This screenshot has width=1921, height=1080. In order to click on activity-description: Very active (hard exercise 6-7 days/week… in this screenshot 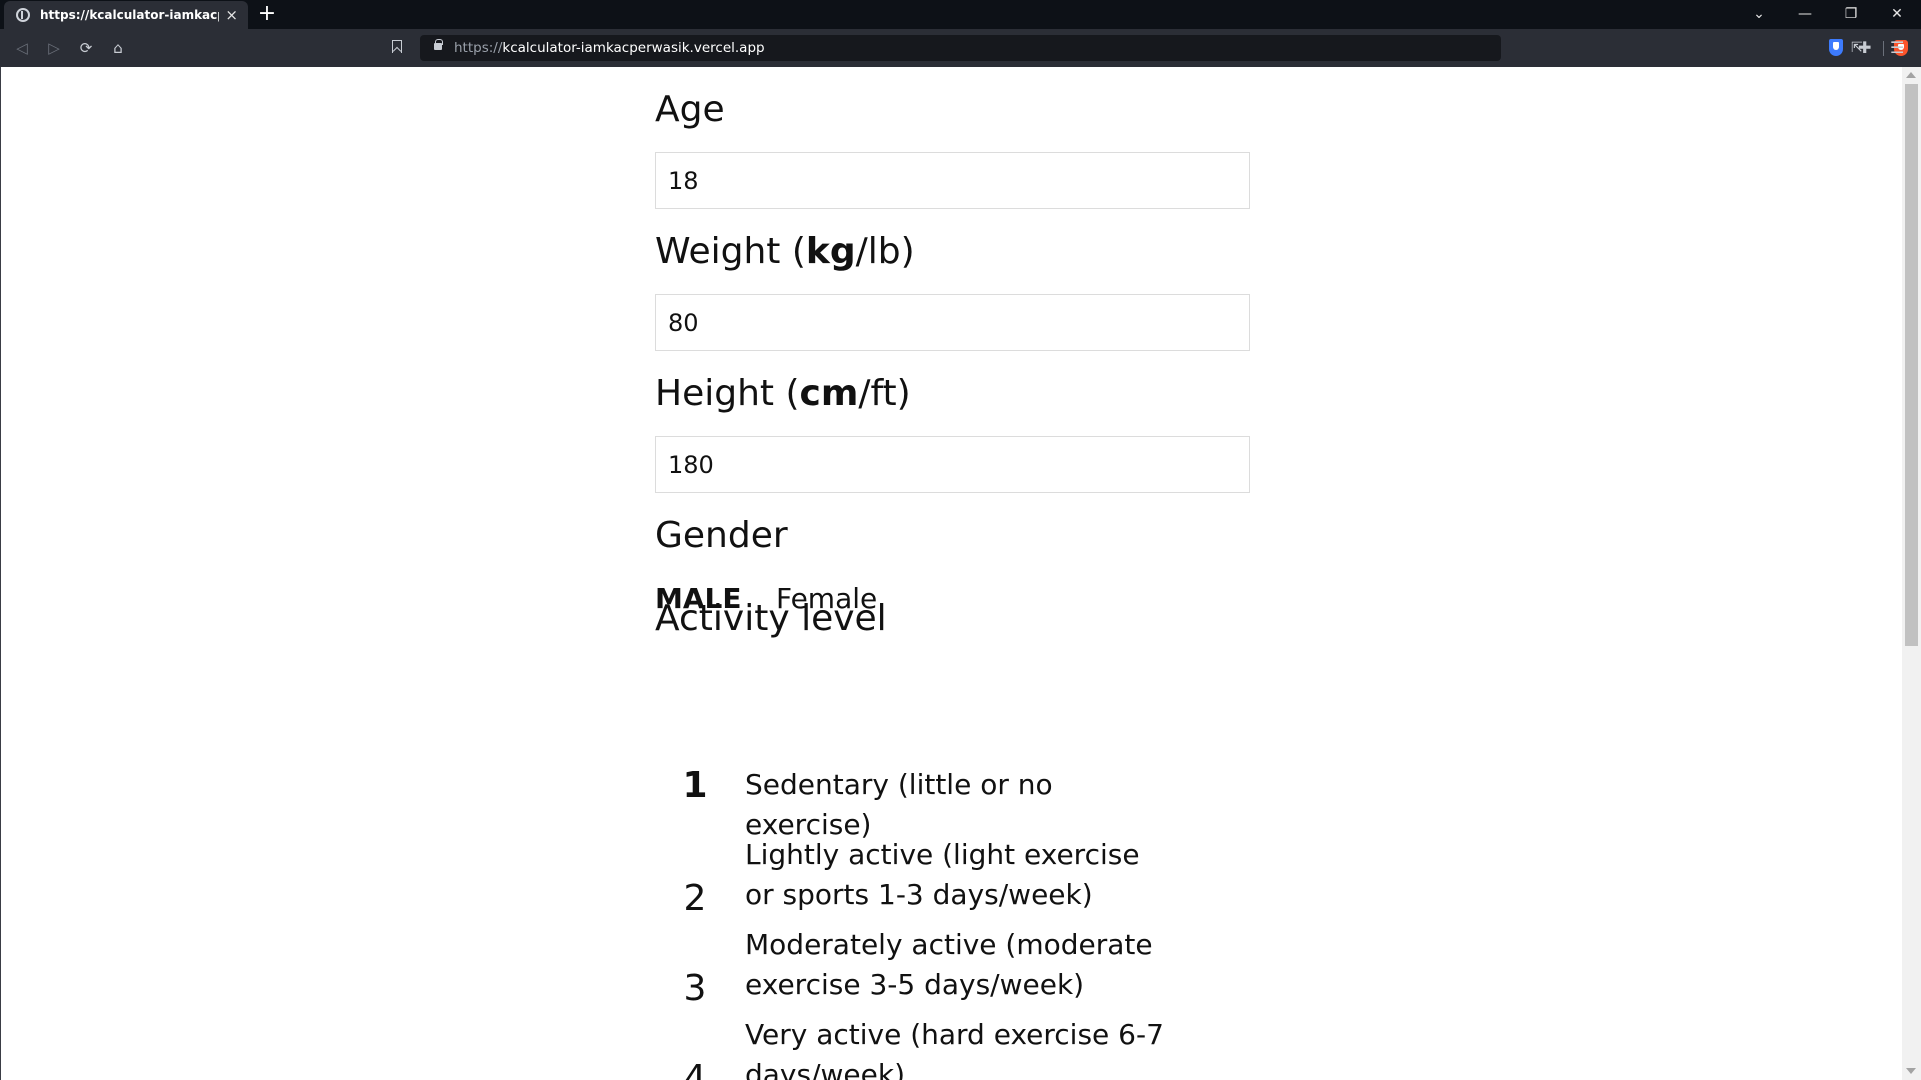, I will do `click(954, 1049)`.